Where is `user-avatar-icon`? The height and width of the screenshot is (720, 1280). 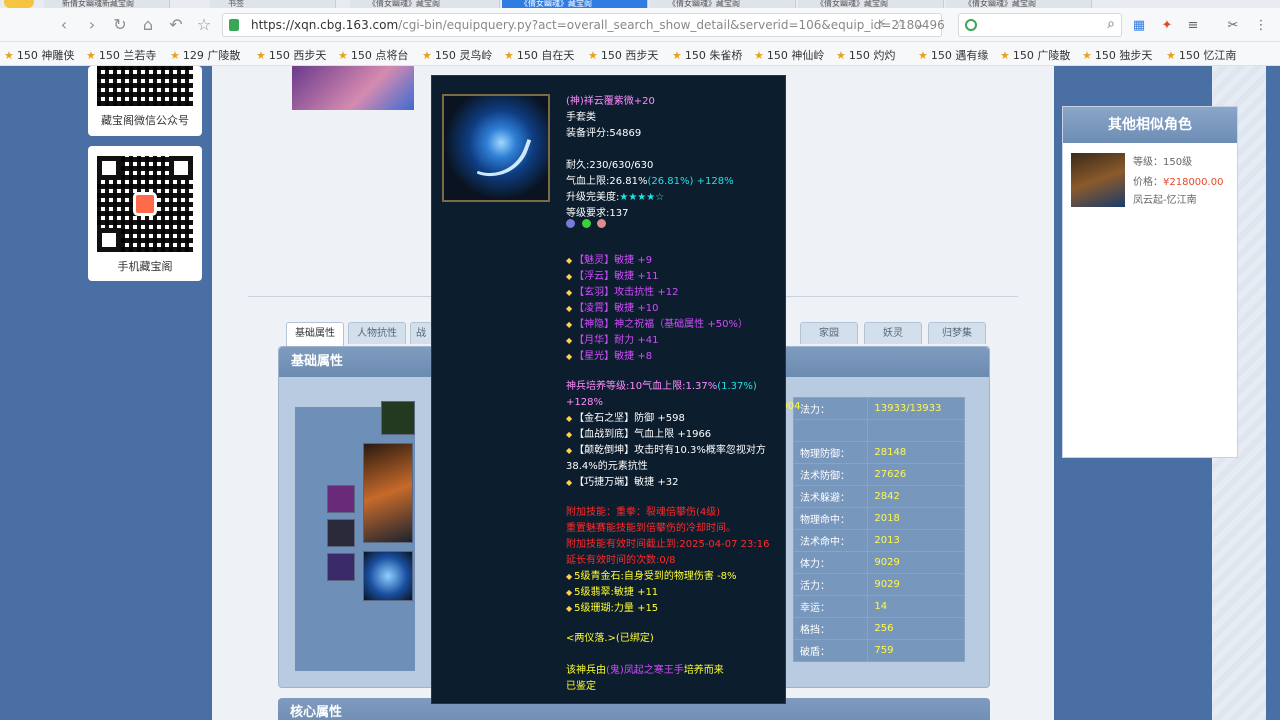 user-avatar-icon is located at coordinates (19, 4).